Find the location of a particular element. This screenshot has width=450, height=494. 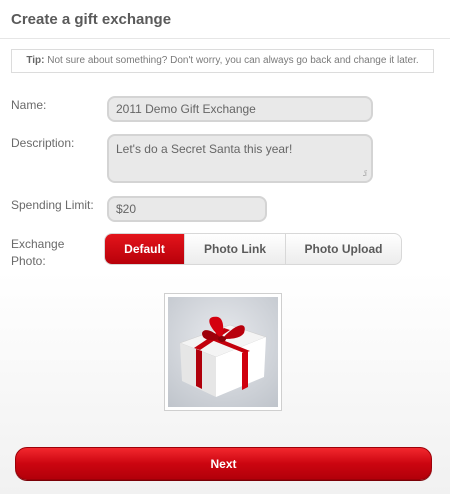

page-title: Create a gift exchange is located at coordinates (91, 19).